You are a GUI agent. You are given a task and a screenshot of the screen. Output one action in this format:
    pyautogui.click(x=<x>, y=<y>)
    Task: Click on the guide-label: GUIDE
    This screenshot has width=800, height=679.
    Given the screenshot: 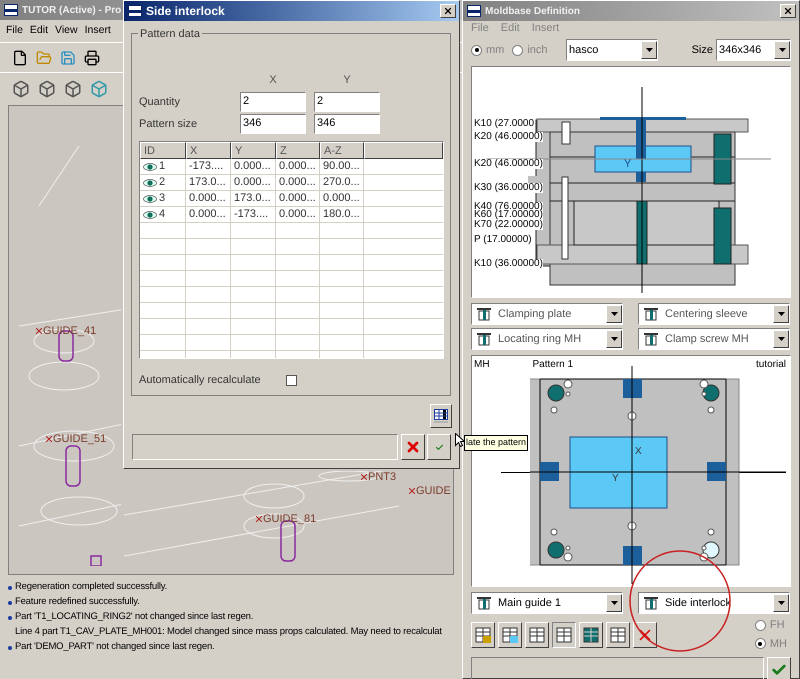 What is the action you would take?
    pyautogui.click(x=433, y=491)
    